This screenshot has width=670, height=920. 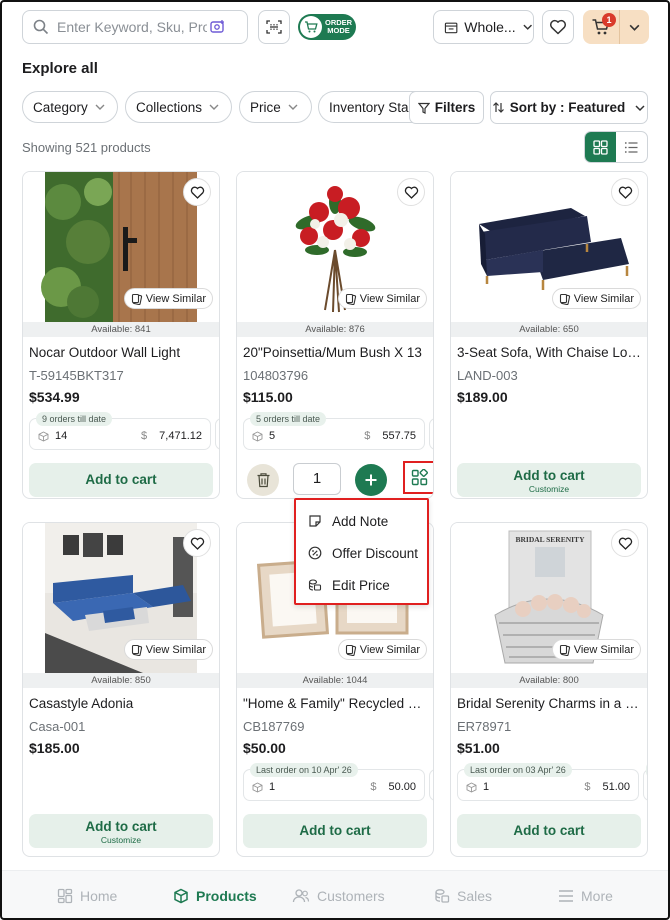 I want to click on filter-chip-collections: Collections, so click(x=178, y=107).